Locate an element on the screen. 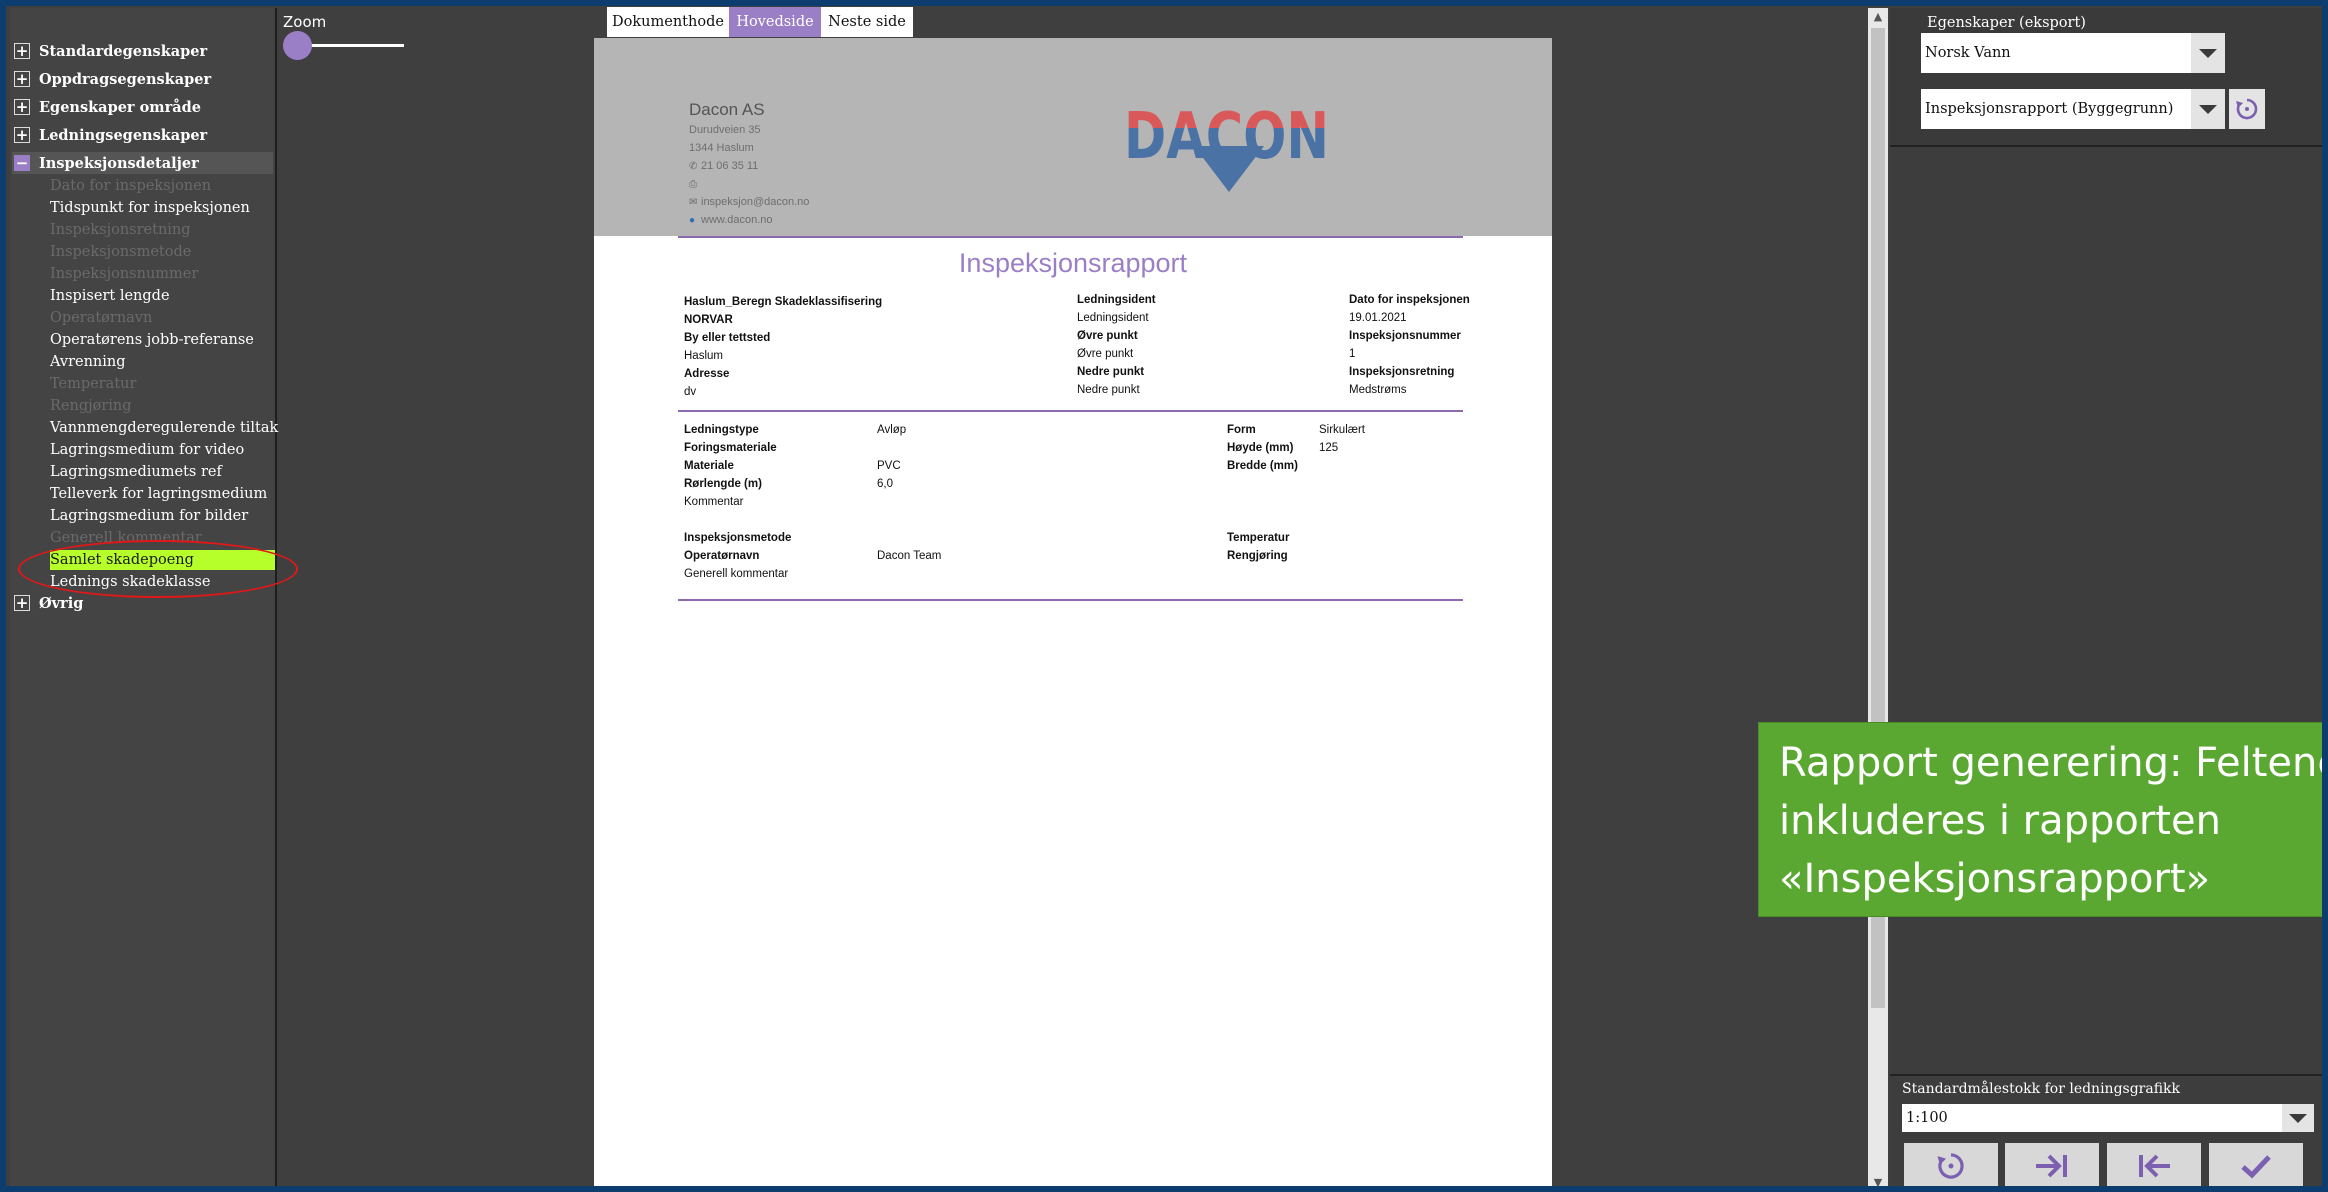  tree-group-standardegenskaper: + Standardegenskaper is located at coordinates (110, 51).